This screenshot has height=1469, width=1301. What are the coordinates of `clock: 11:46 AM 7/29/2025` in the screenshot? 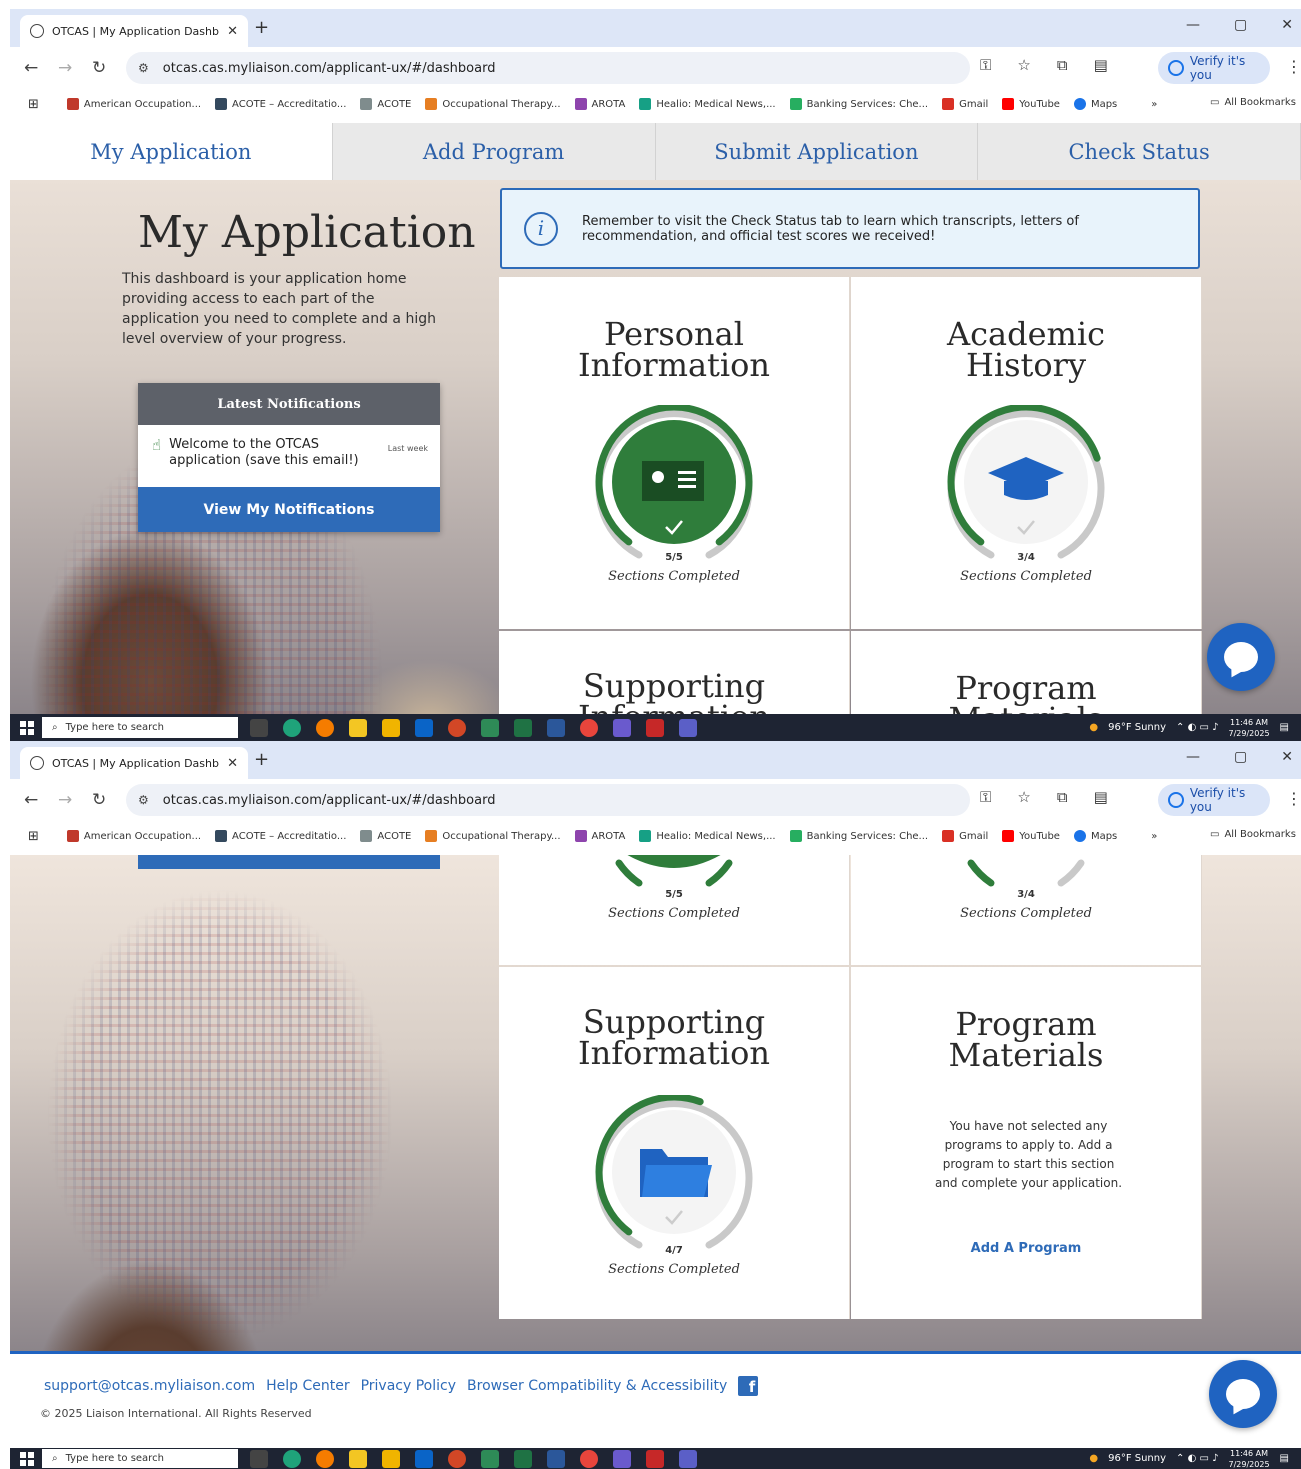 It's located at (1249, 728).